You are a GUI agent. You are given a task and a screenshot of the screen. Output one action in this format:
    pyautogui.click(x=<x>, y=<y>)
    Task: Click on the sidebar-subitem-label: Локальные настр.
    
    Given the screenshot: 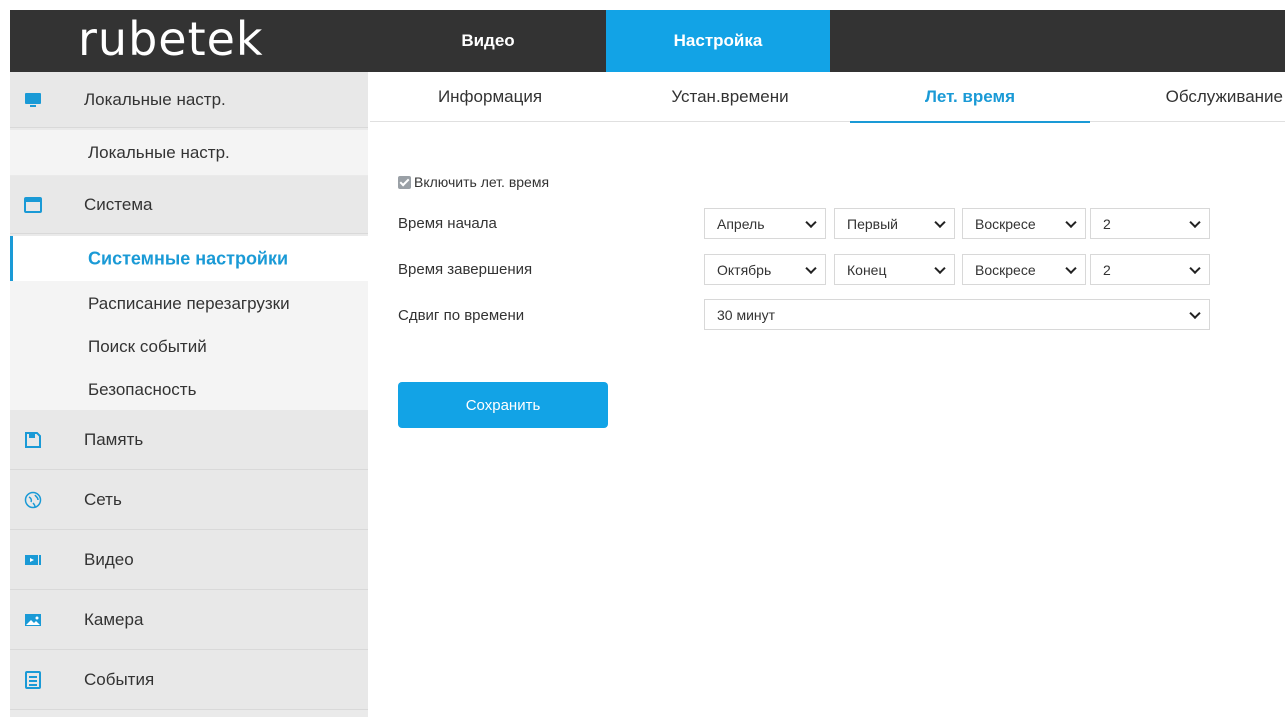 What is the action you would take?
    pyautogui.click(x=159, y=152)
    